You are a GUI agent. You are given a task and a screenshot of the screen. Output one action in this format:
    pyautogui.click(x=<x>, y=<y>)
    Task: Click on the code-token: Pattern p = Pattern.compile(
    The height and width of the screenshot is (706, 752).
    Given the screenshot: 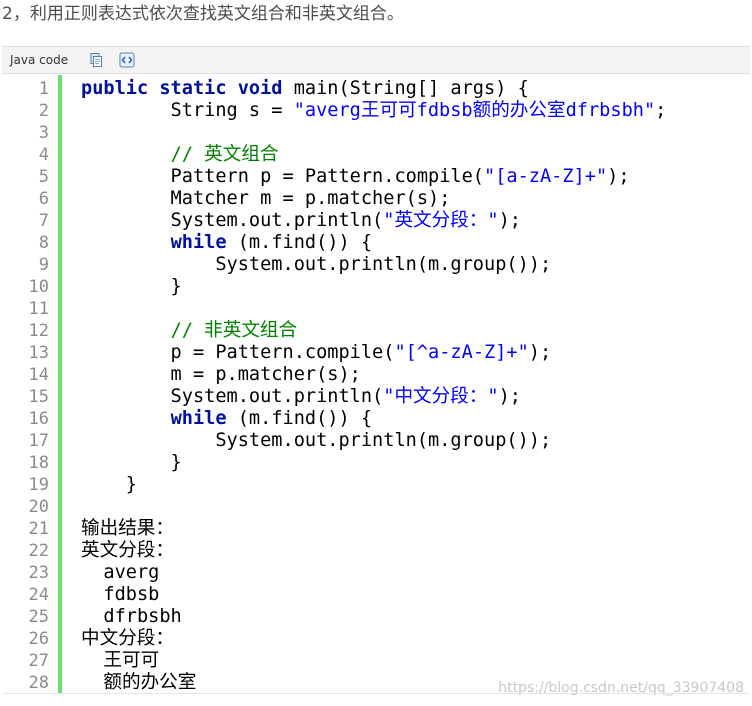 What is the action you would take?
    pyautogui.click(x=282, y=176)
    